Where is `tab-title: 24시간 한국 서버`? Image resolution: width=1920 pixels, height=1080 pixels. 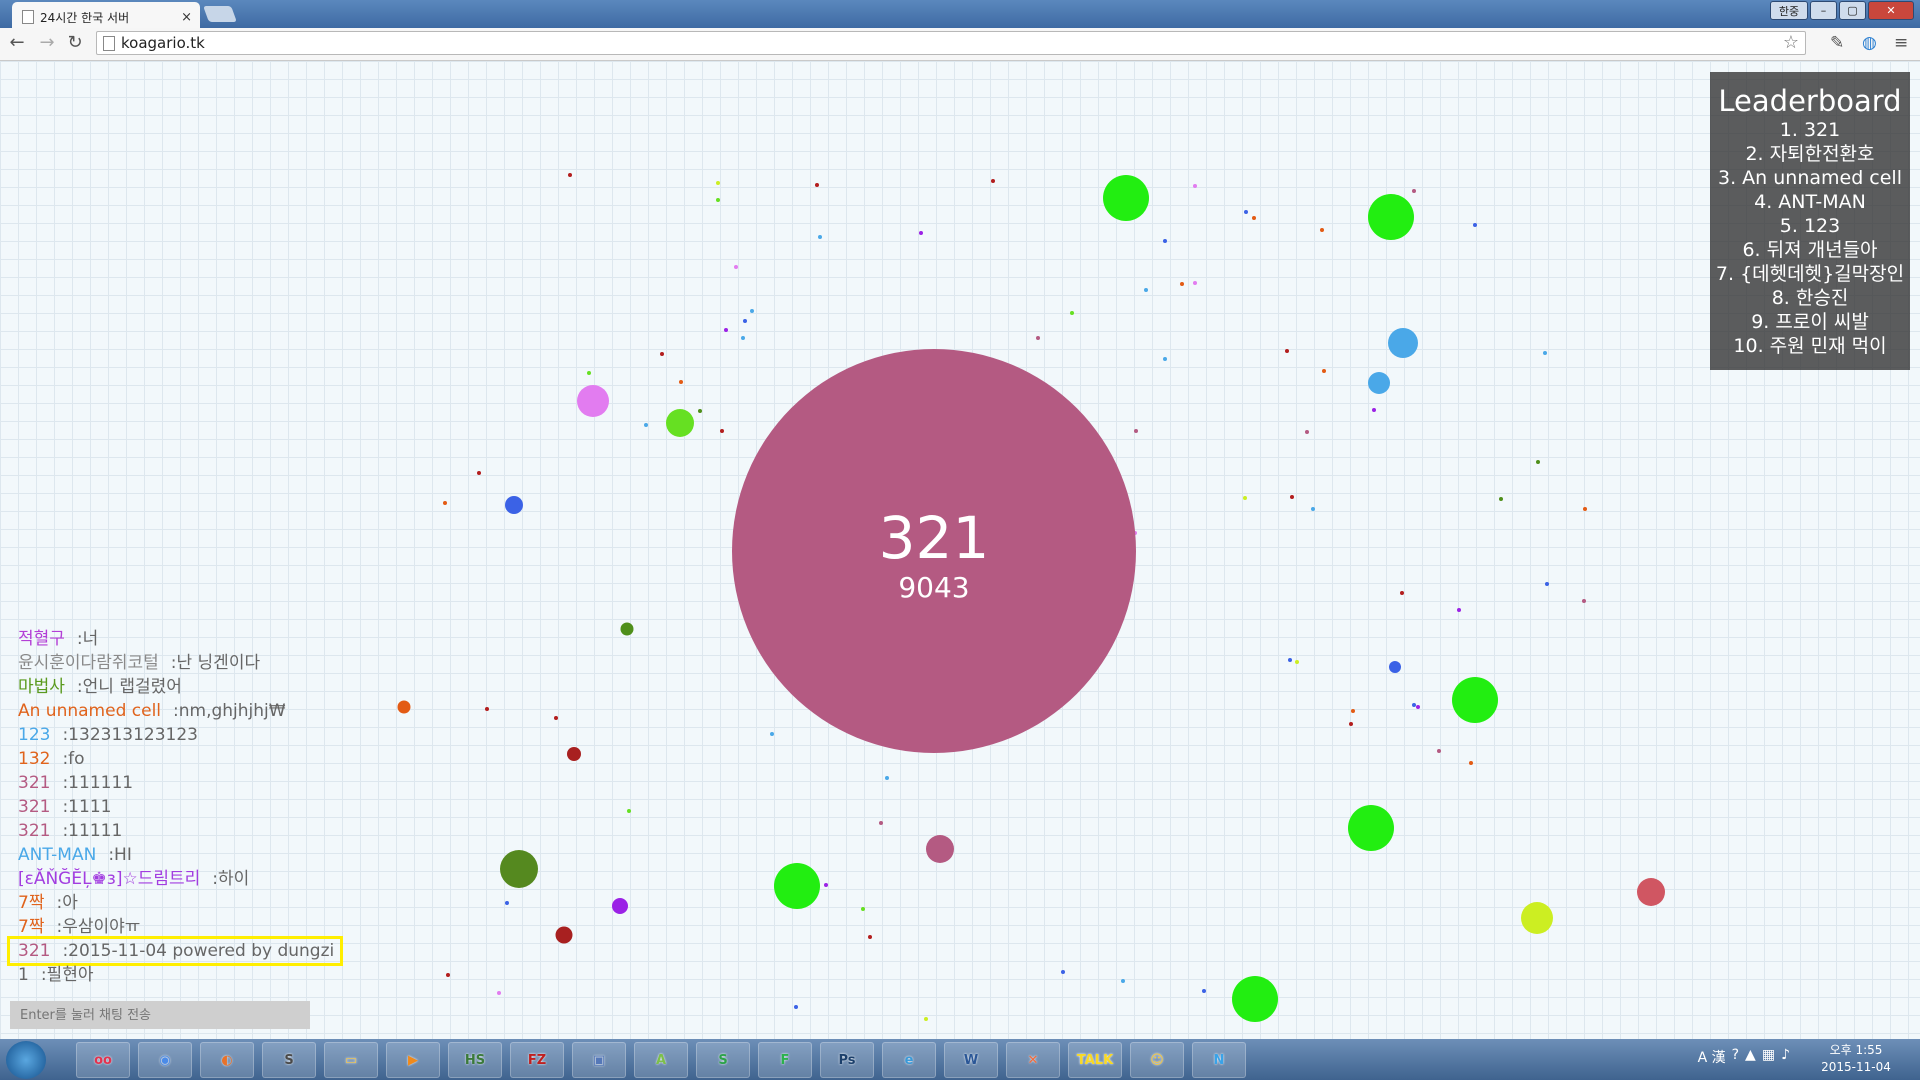
tab-title: 24시간 한국 서버 is located at coordinates (85, 17).